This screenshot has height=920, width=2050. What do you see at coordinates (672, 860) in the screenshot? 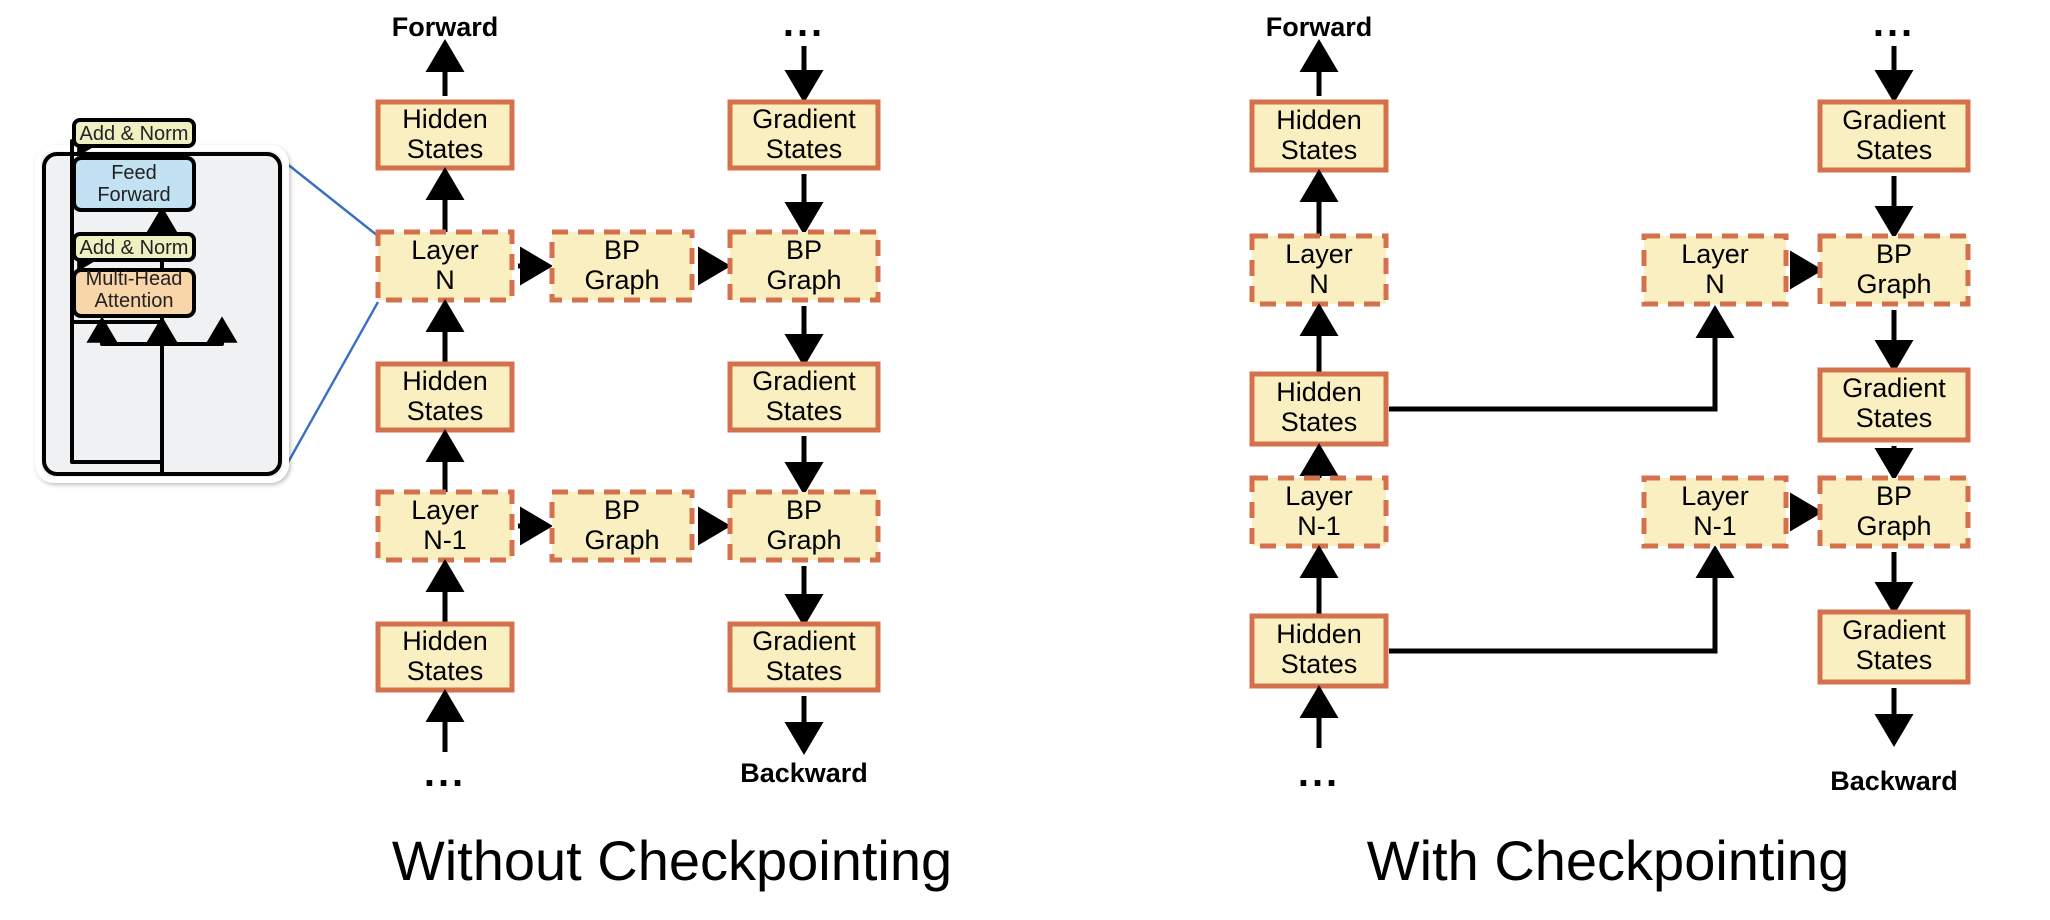
I see `caption-without-checkpointing: Without Checkpointing` at bounding box center [672, 860].